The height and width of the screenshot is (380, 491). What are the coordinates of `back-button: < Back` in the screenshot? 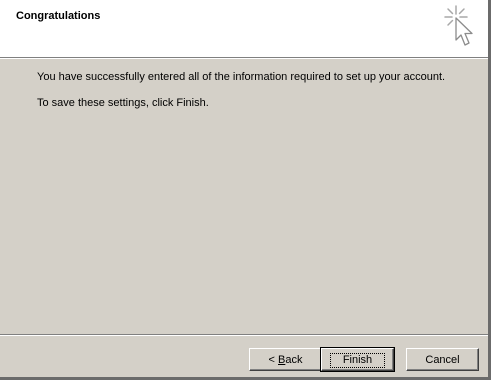 It's located at (285, 359).